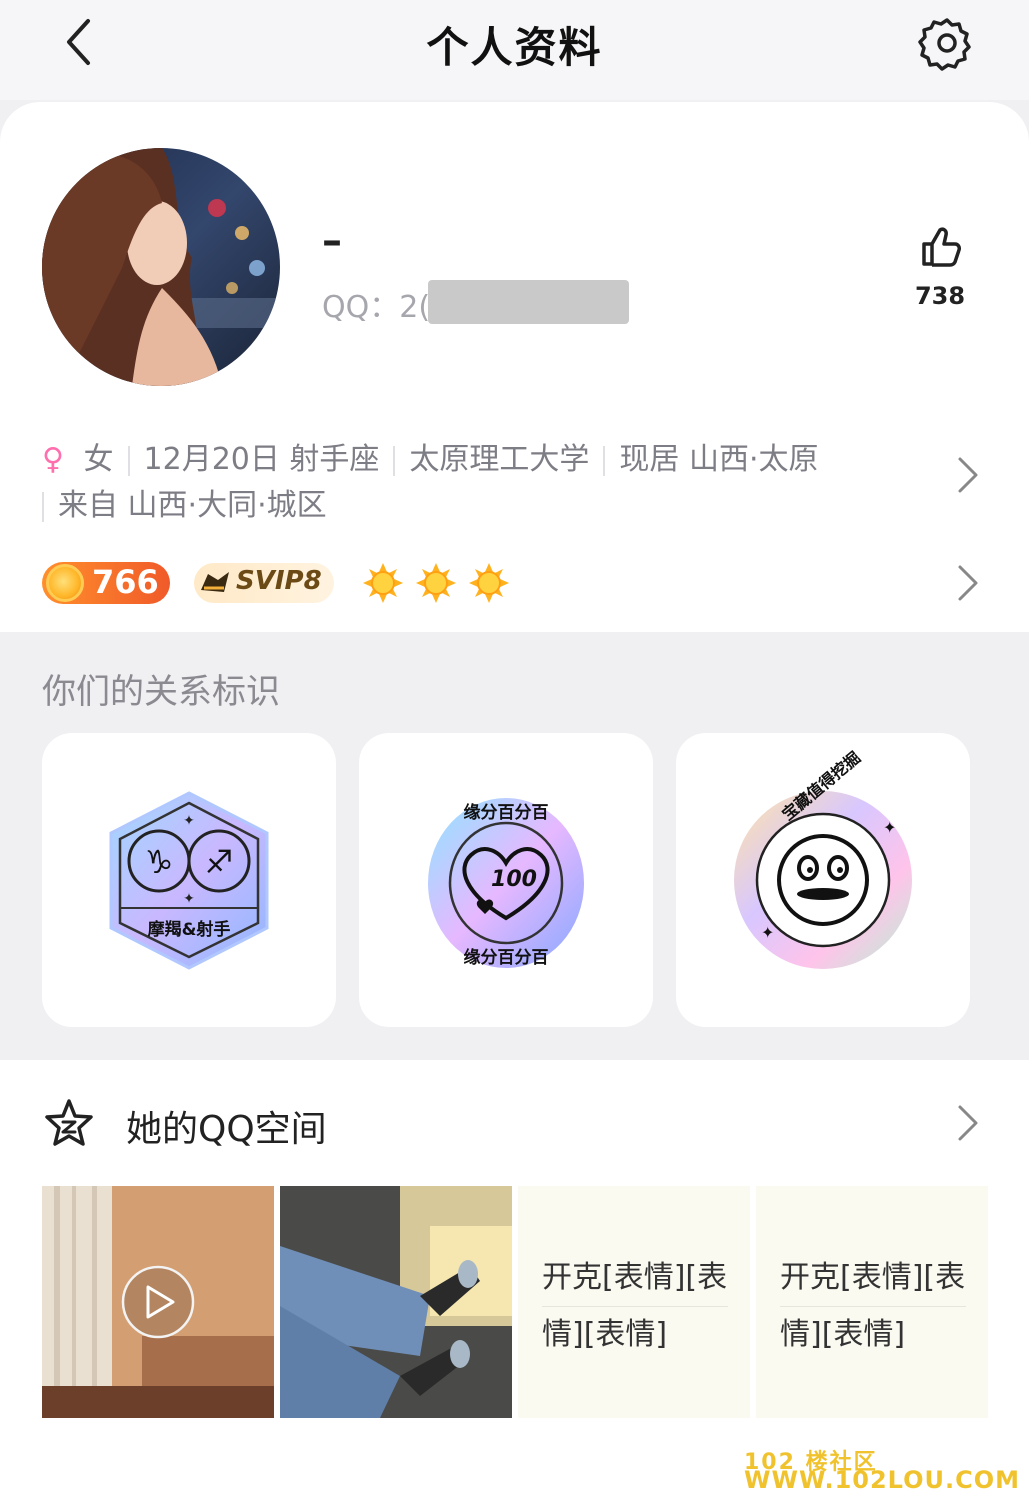  I want to click on relation-card-100: 100 缘分百分百 缘分百分百, so click(506, 880).